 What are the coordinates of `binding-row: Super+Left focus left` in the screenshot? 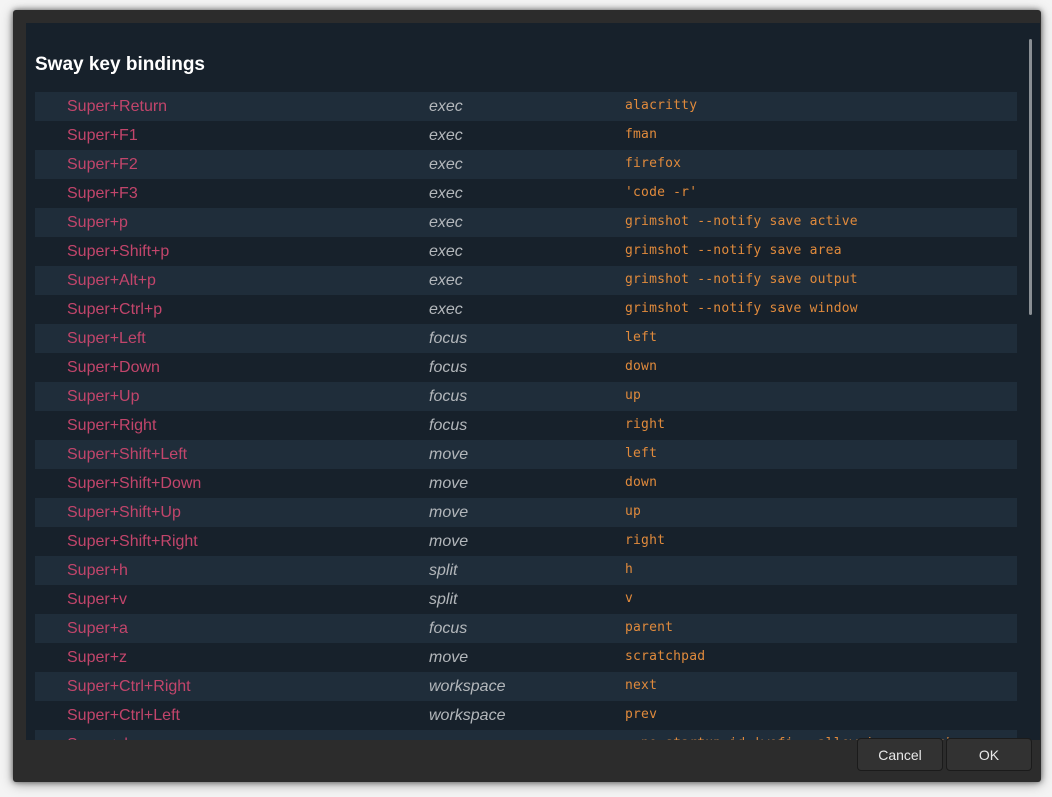 It's located at (526, 338).